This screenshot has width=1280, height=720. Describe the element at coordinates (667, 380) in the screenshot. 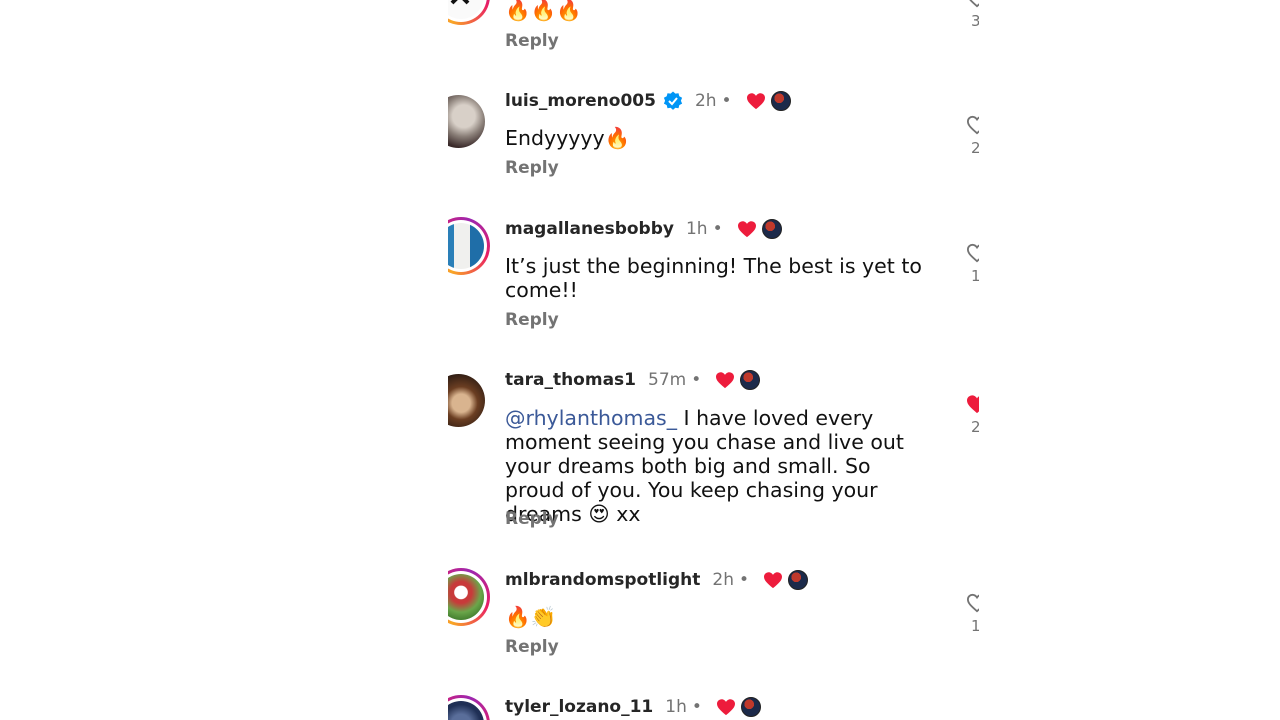

I see `timestamp: 57m` at that location.